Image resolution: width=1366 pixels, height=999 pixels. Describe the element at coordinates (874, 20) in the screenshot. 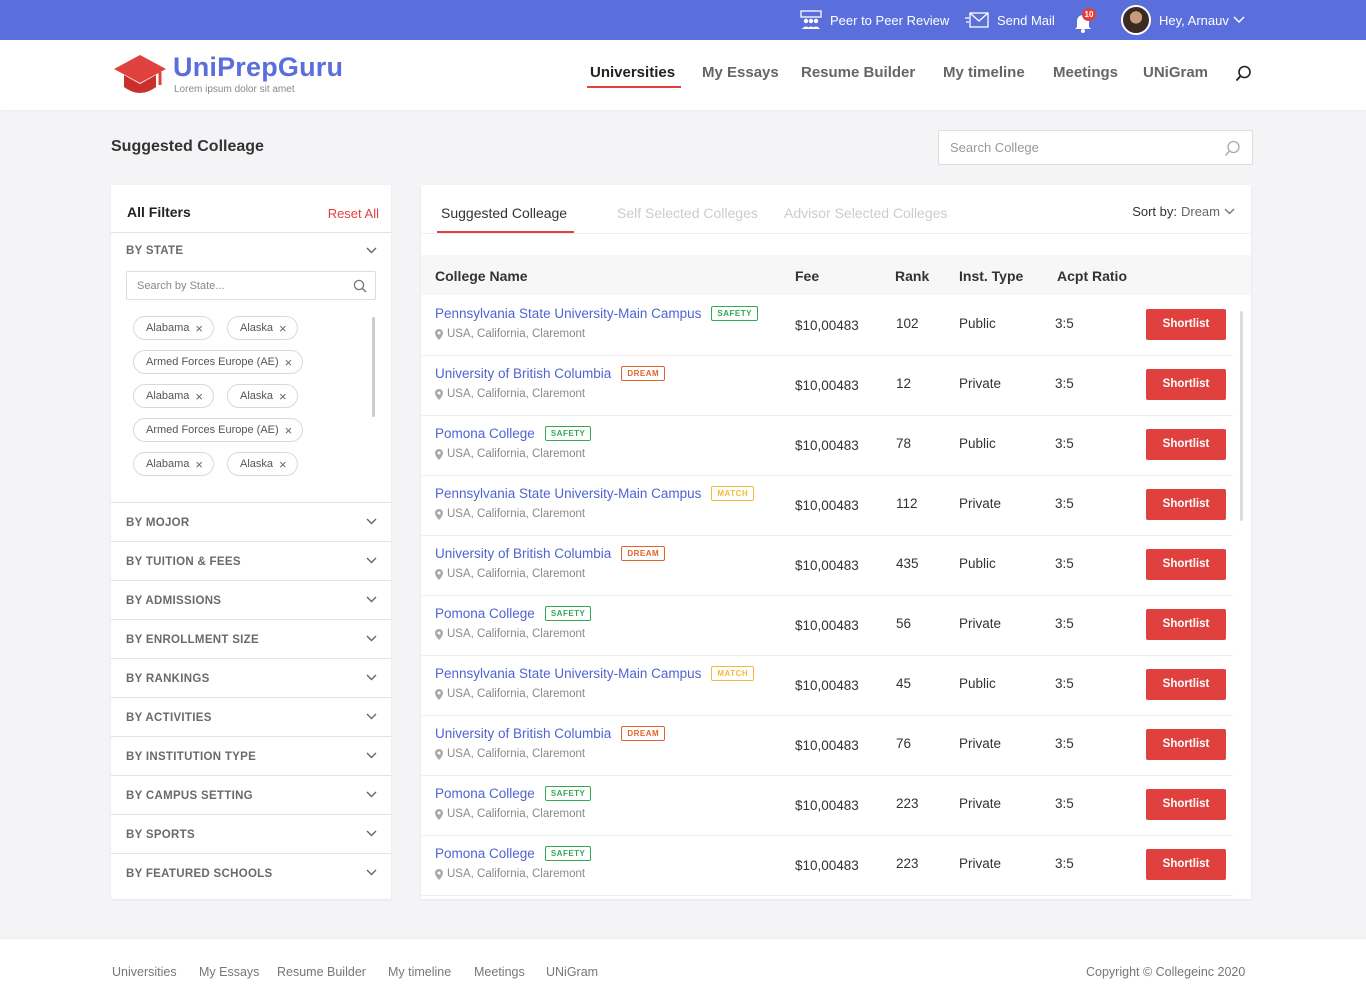

I see `peer-review-link: Peer to Peer Review` at that location.